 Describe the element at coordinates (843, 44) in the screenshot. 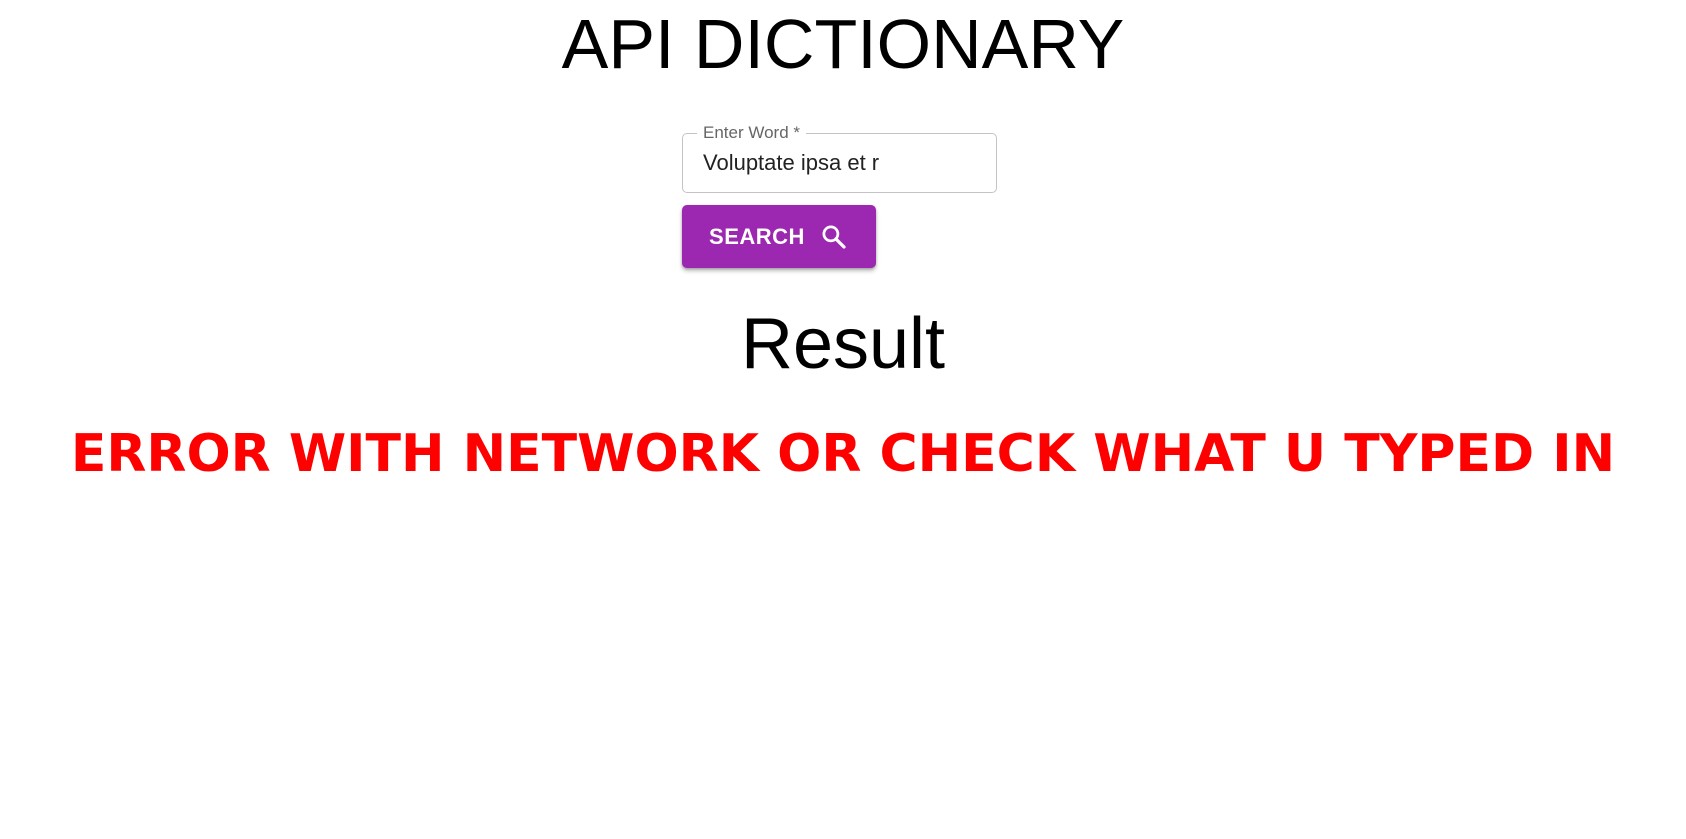

I see `page-title: API DICTIONARY` at that location.